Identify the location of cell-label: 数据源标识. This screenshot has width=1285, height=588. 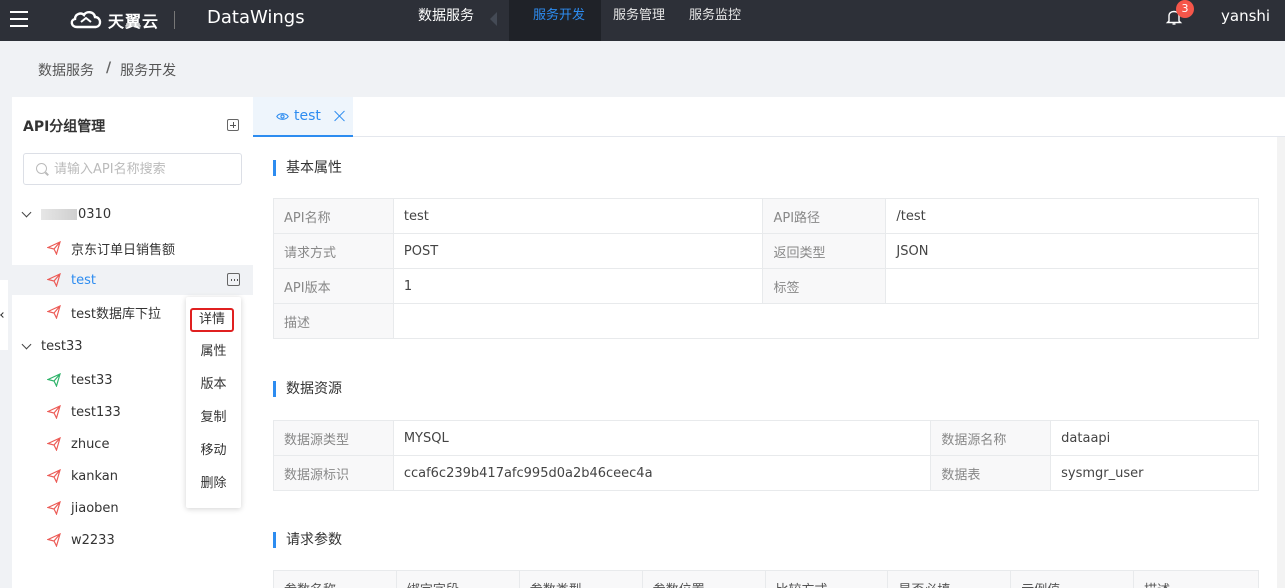
(333, 473).